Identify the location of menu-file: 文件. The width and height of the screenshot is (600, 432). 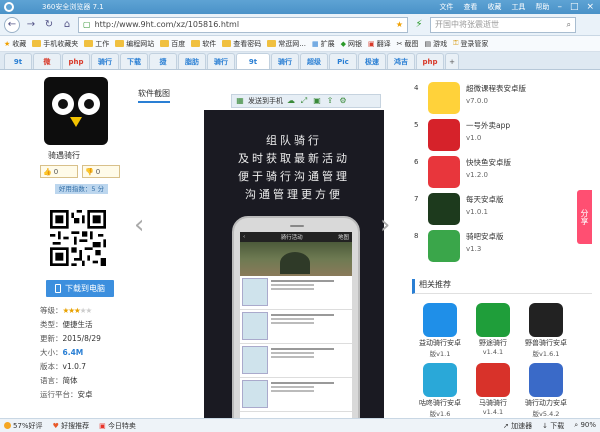
(446, 7).